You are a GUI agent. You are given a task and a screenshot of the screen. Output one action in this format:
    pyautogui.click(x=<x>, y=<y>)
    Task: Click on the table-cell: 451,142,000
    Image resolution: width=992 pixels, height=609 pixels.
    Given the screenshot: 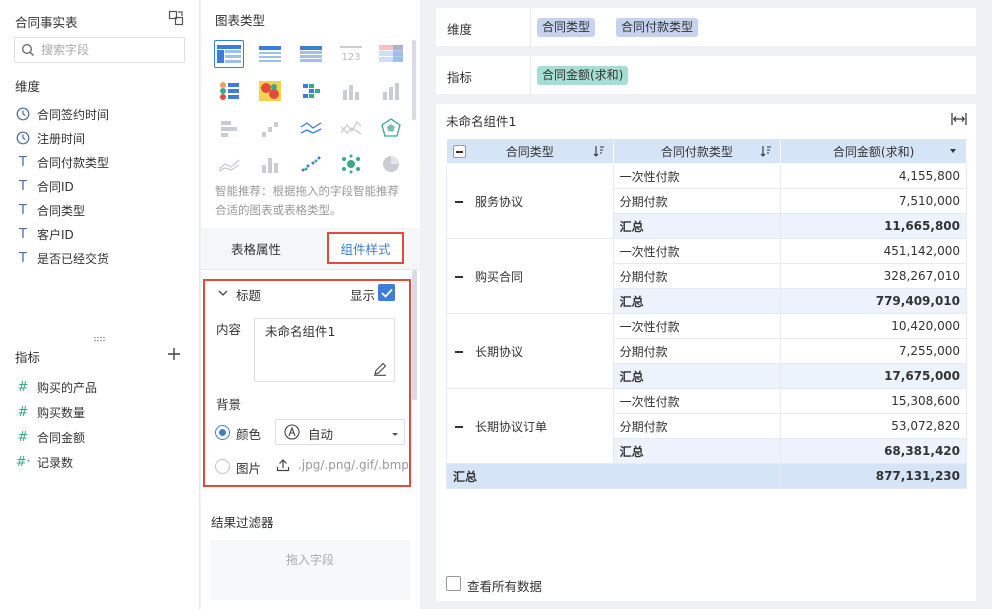 What is the action you would take?
    pyautogui.click(x=873, y=251)
    